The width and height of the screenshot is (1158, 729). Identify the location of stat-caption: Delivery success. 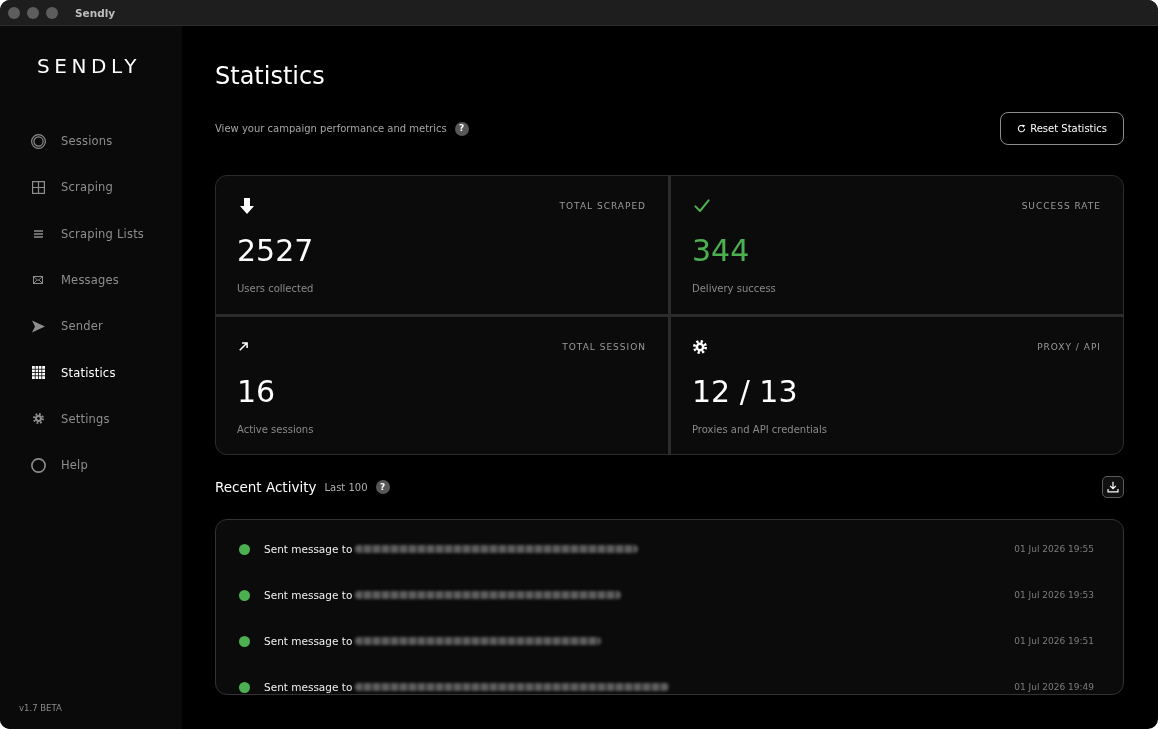
(734, 289).